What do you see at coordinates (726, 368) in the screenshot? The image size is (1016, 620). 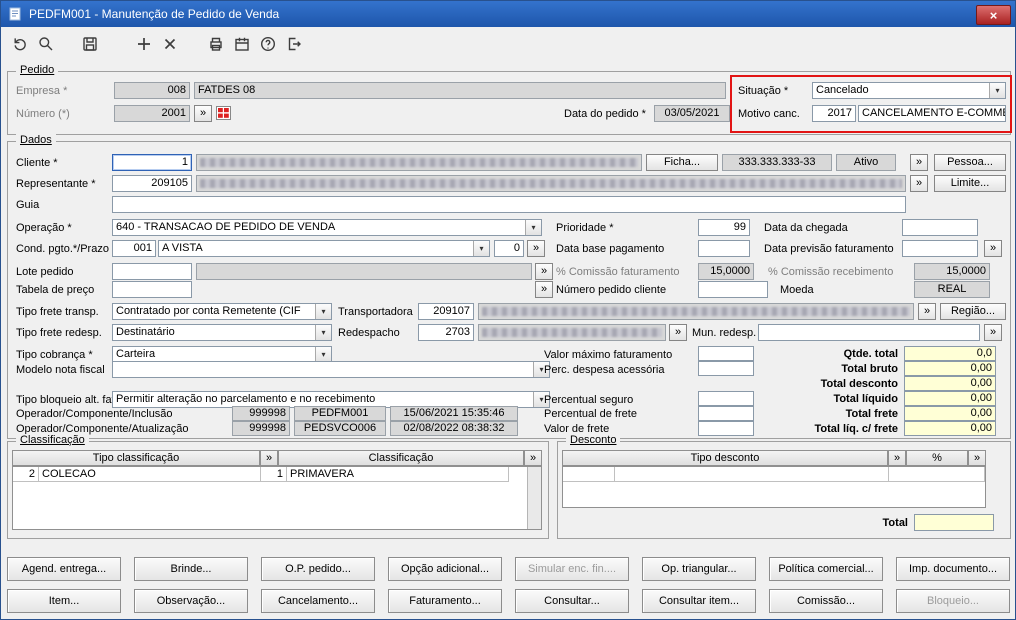 I see `perc-despesa-field` at bounding box center [726, 368].